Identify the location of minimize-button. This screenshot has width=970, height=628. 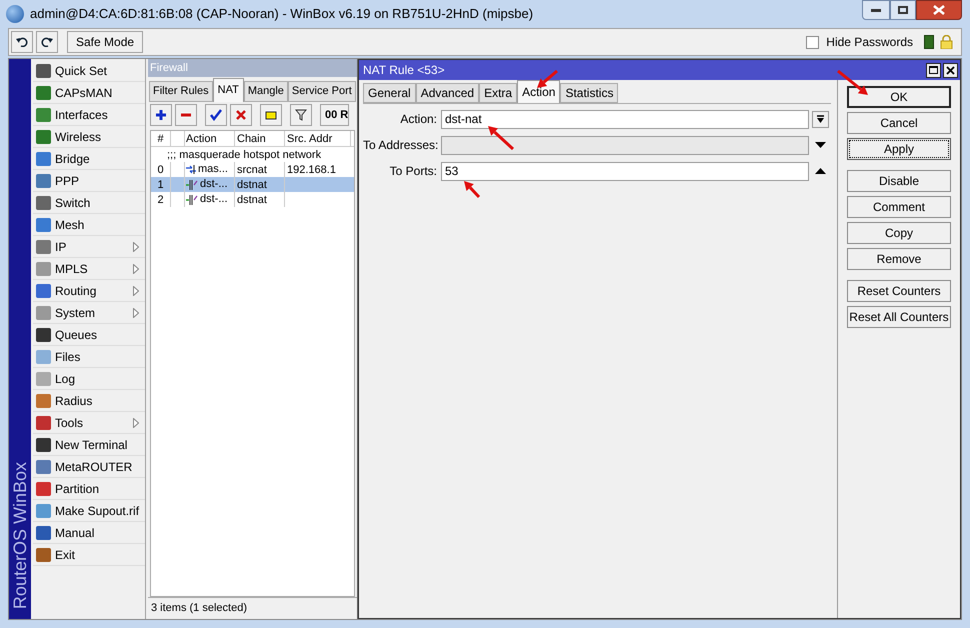
(876, 10).